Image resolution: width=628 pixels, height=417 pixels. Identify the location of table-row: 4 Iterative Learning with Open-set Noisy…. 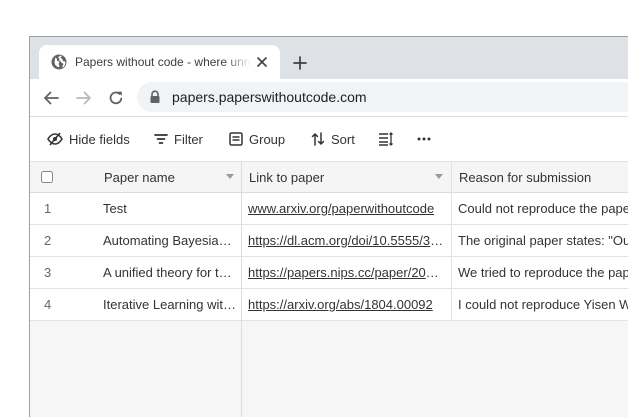
(329, 305).